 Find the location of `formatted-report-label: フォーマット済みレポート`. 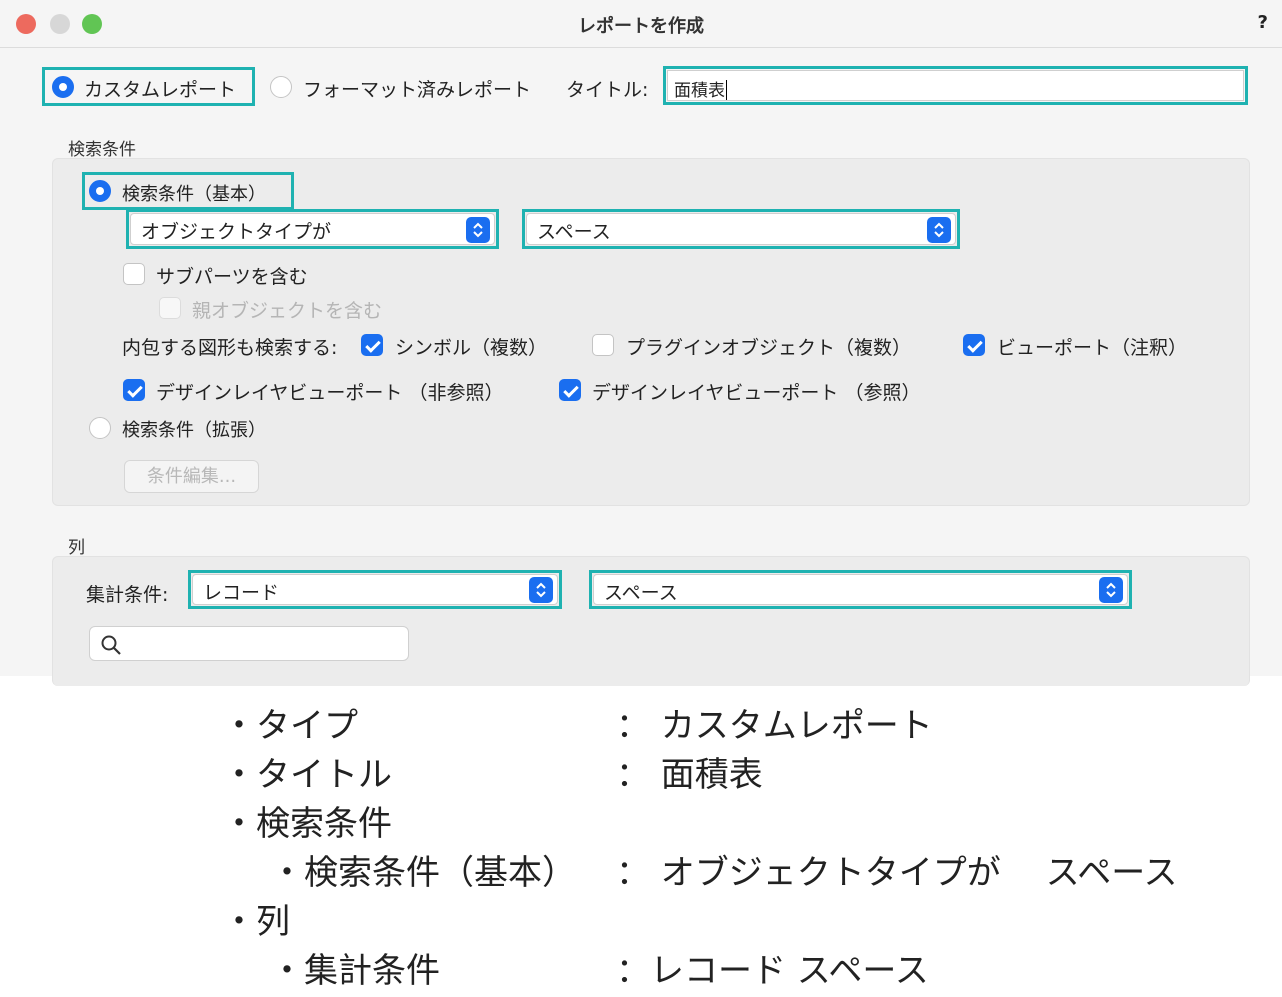

formatted-report-label: フォーマット済みレポート is located at coordinates (417, 88).